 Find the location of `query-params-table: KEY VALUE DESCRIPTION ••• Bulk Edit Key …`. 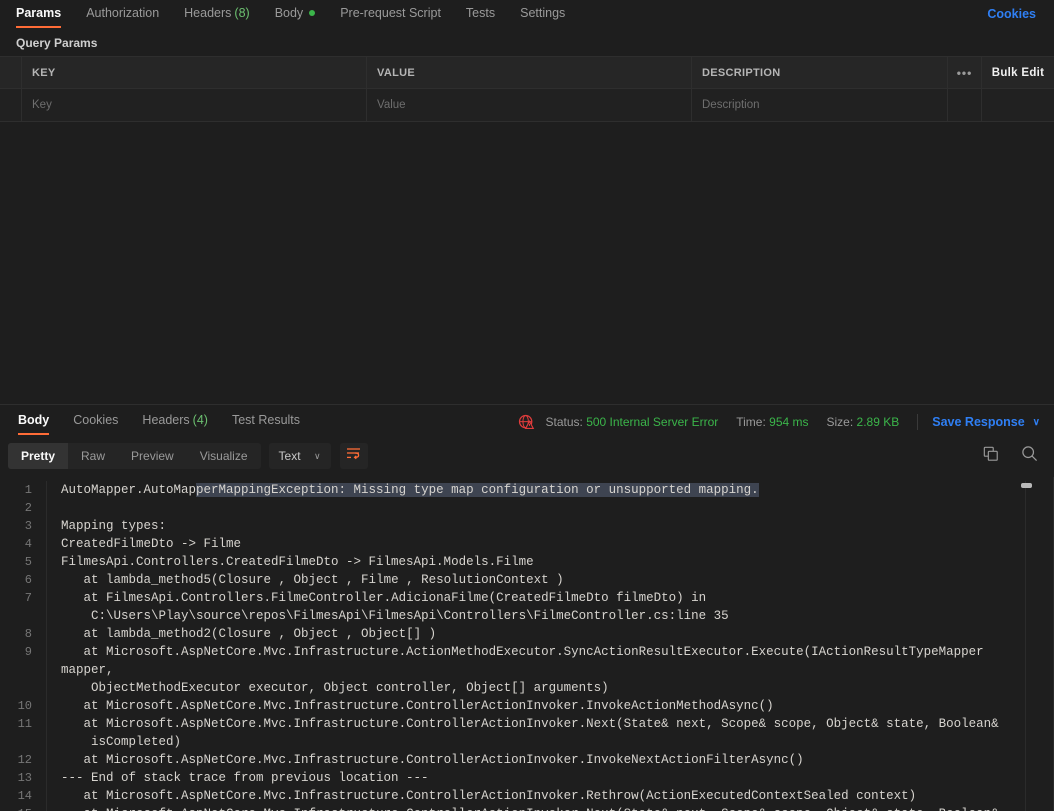

query-params-table: KEY VALUE DESCRIPTION ••• Bulk Edit Key … is located at coordinates (527, 89).